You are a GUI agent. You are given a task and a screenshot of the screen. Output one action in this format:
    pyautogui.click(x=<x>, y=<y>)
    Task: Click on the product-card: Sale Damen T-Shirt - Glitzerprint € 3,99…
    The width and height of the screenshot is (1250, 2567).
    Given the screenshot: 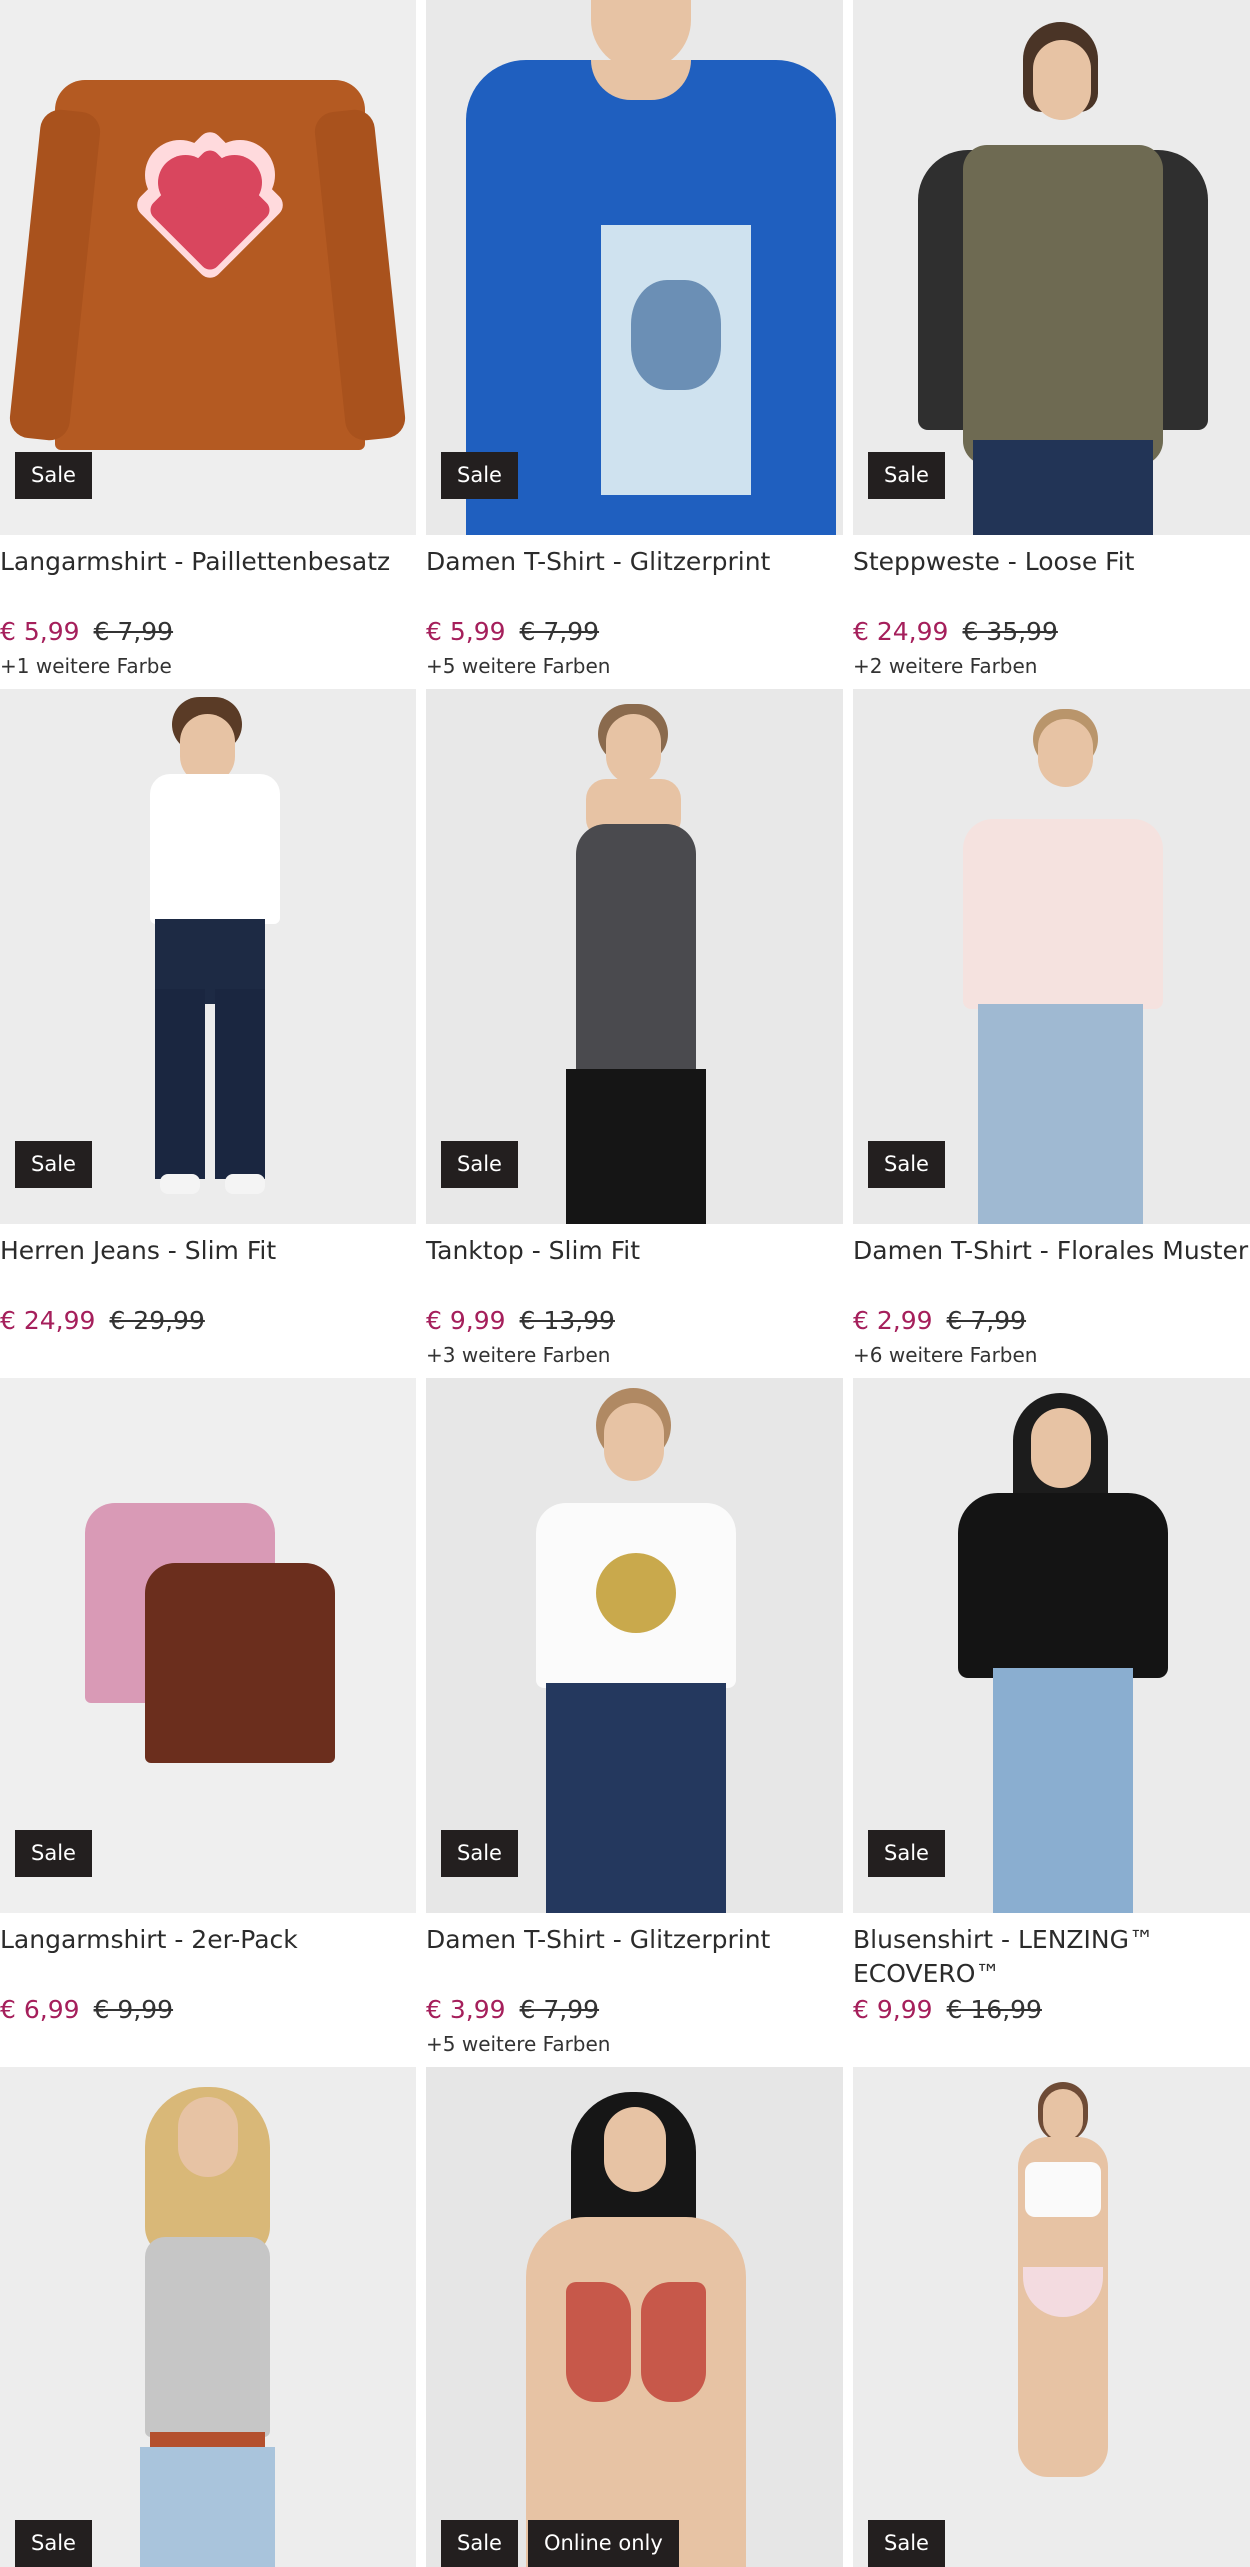 What is the action you would take?
    pyautogui.click(x=634, y=1722)
    